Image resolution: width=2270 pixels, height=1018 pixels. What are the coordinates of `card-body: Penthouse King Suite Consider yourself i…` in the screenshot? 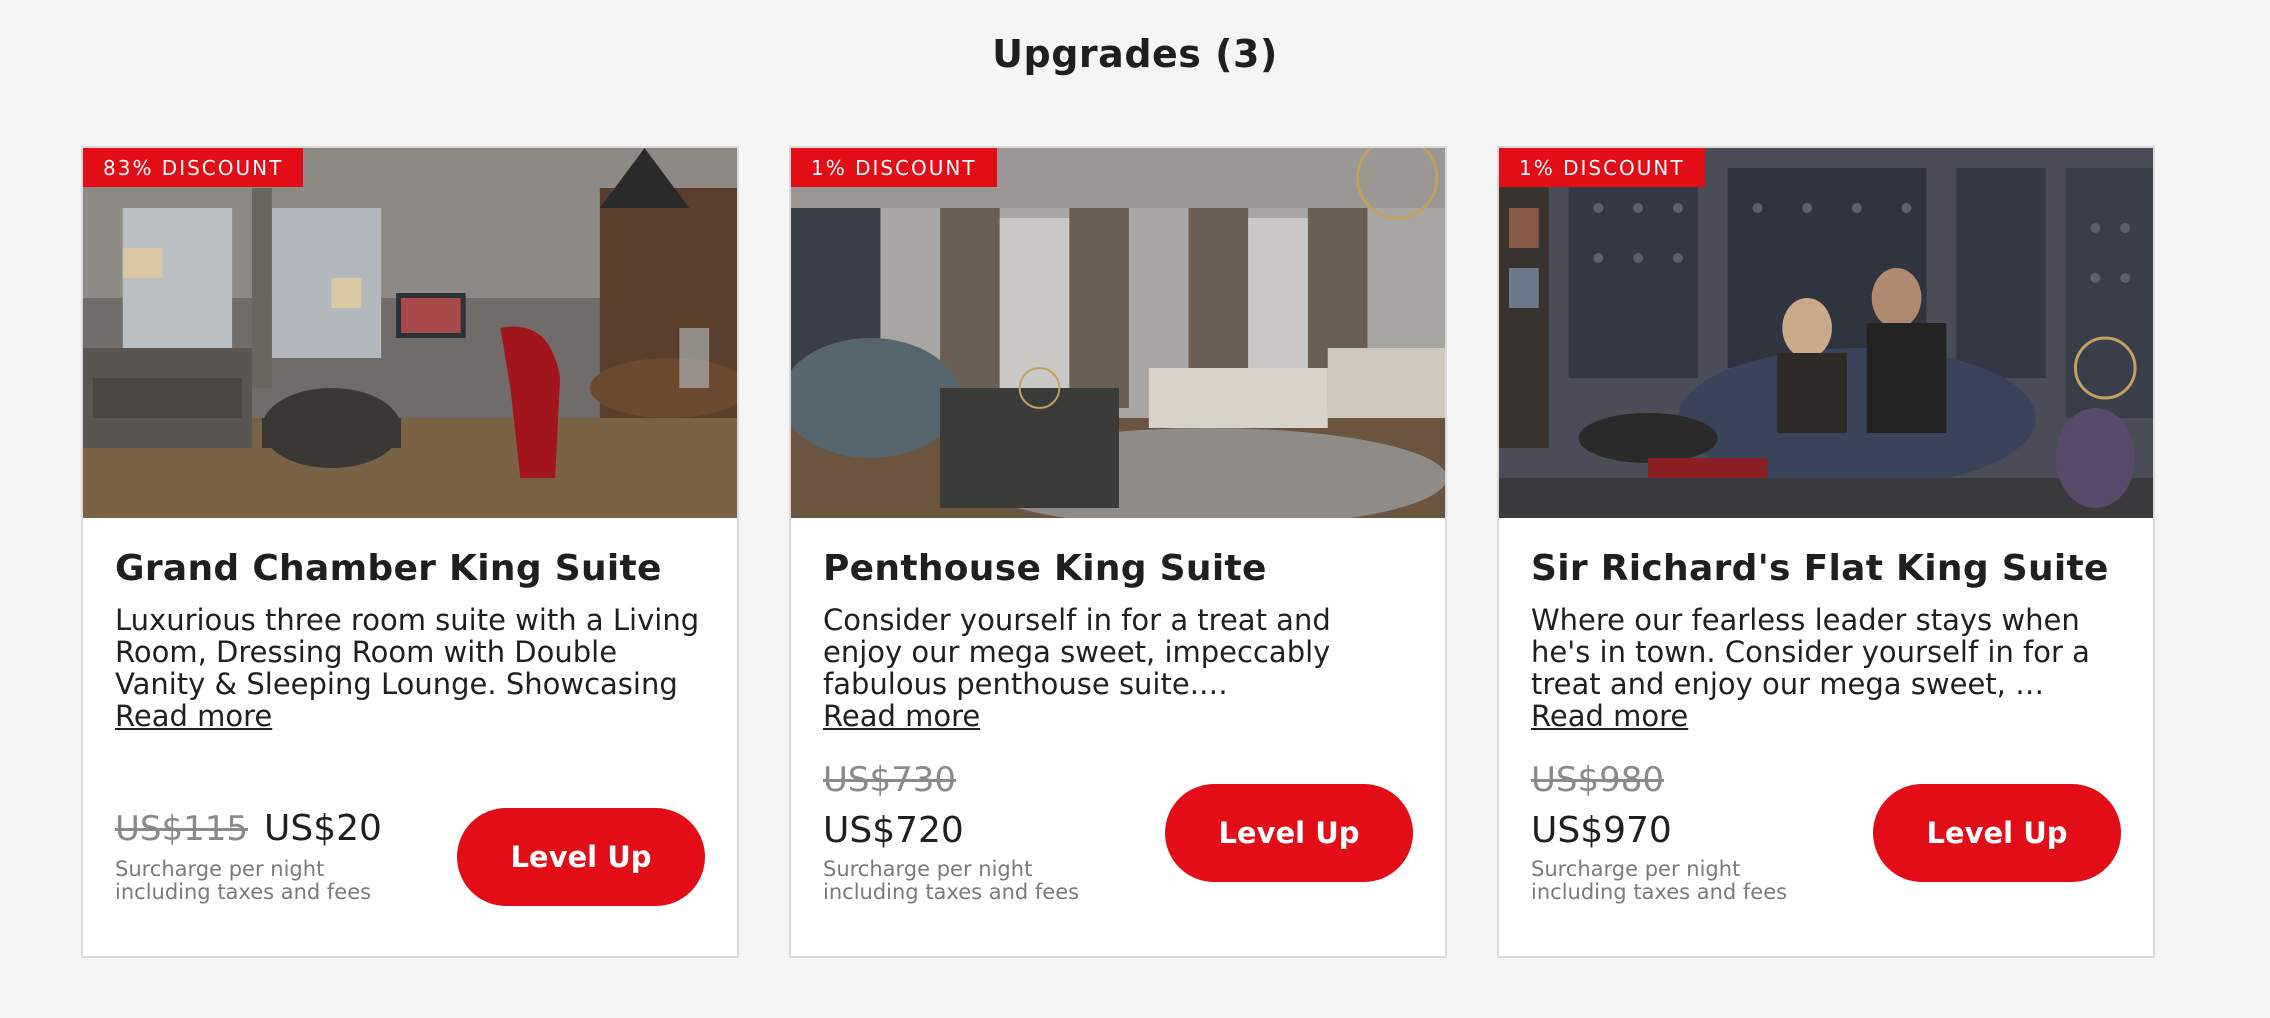 It's located at (1118, 737).